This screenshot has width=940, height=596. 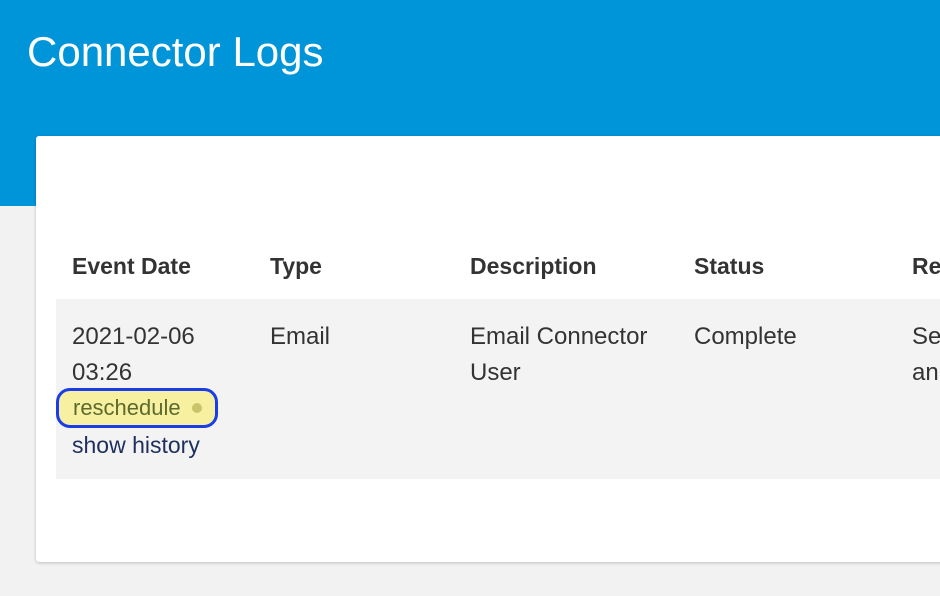 What do you see at coordinates (558, 355) in the screenshot?
I see `description-cell: Email Connector User` at bounding box center [558, 355].